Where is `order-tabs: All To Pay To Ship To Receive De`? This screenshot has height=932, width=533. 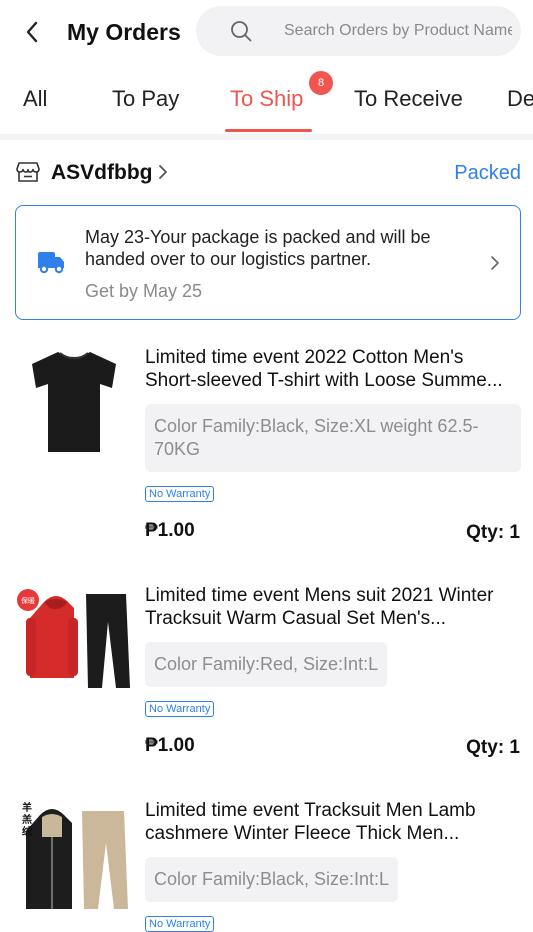
order-tabs: All To Pay To Ship To Receive De is located at coordinates (266, 100).